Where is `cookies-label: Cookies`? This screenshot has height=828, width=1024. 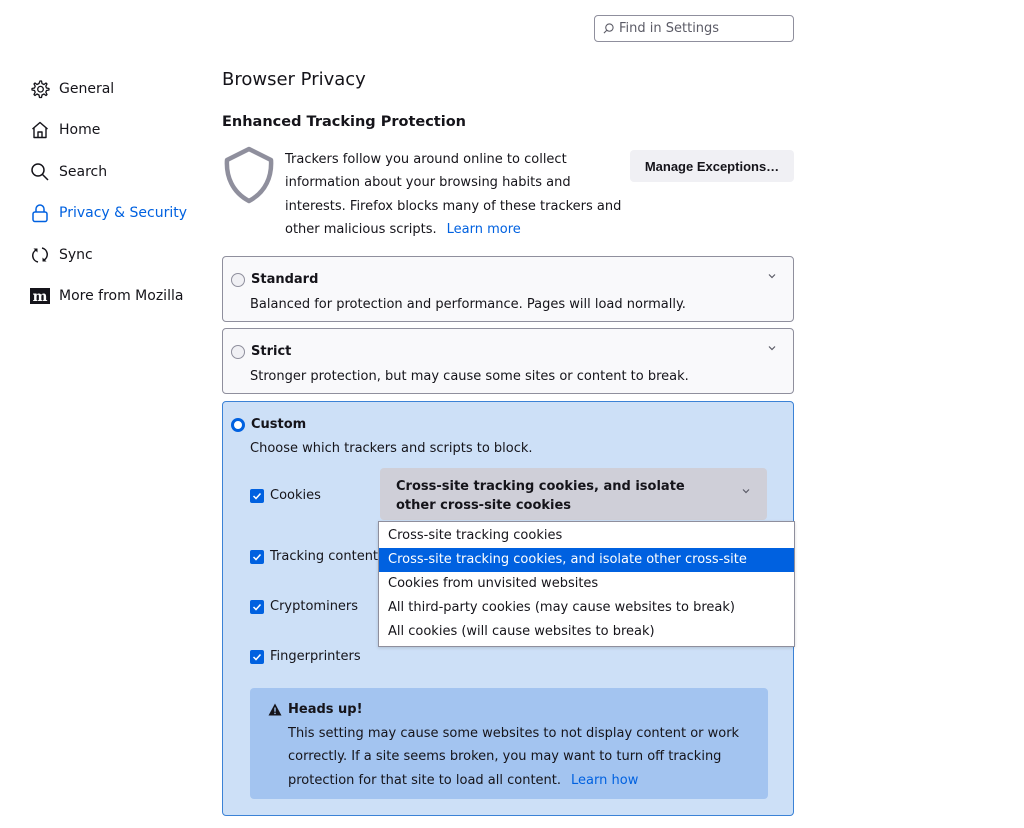 cookies-label: Cookies is located at coordinates (295, 495).